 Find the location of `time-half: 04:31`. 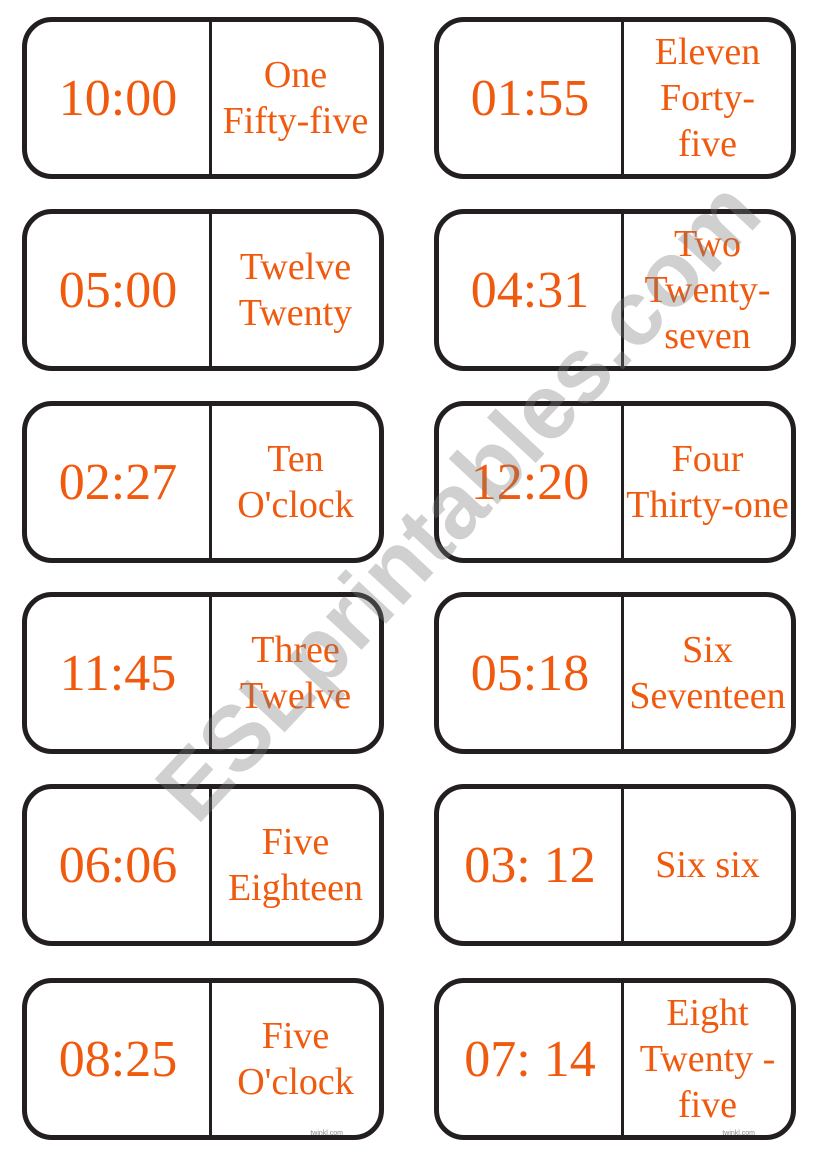

time-half: 04:31 is located at coordinates (531, 290).